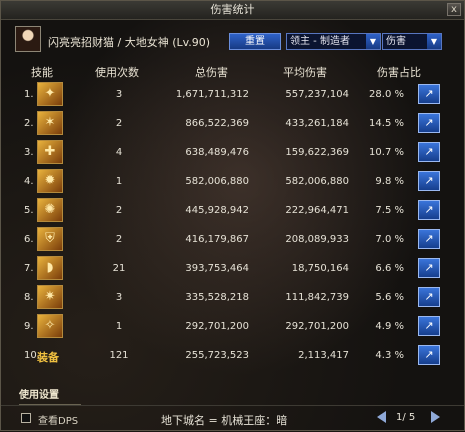  I want to click on table-row: 3. ✚ 4 638,489,476 159,622,369 10.7 % ↗, so click(234, 152).